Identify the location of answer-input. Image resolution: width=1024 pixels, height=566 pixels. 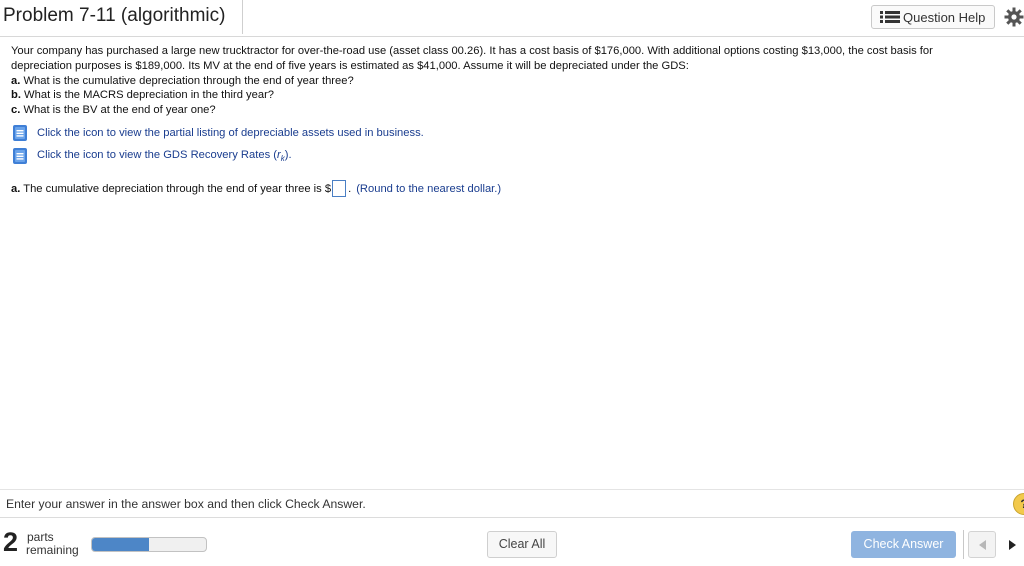
(339, 188).